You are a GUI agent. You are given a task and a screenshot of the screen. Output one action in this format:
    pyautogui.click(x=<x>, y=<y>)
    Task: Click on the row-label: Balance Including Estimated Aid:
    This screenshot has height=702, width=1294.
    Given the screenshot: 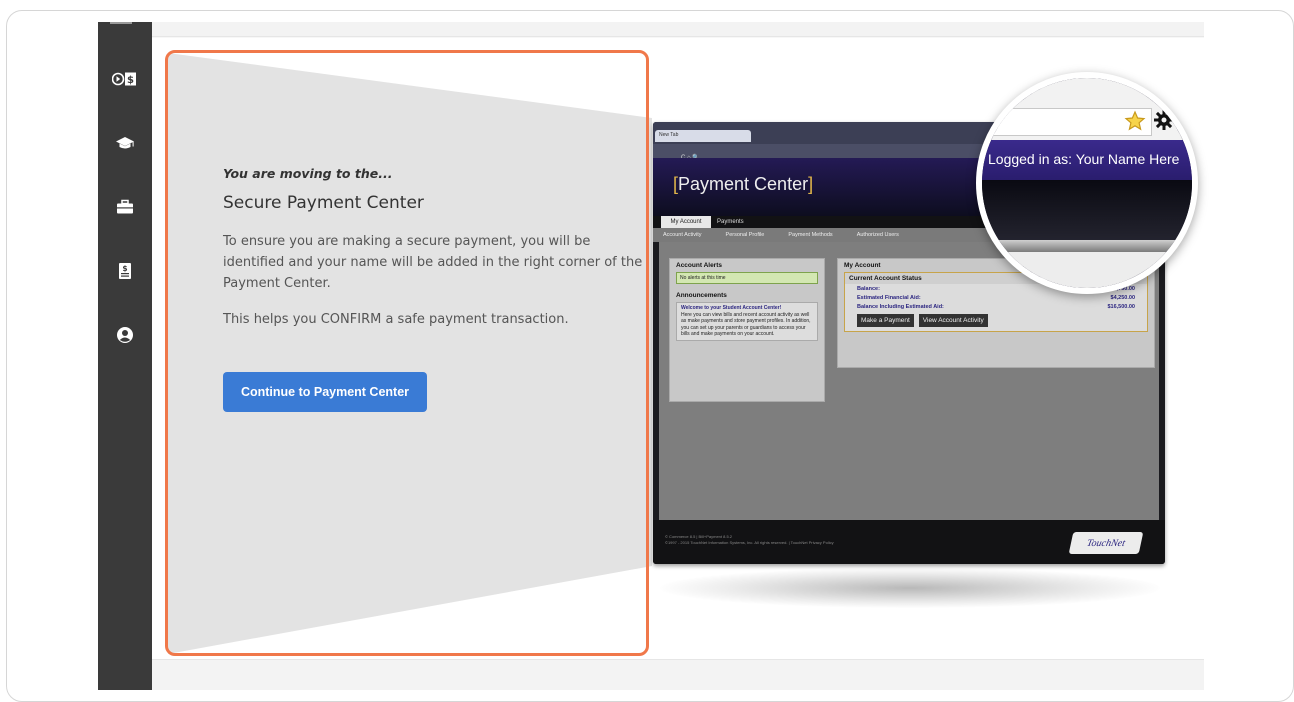 What is the action you would take?
    pyautogui.click(x=900, y=306)
    